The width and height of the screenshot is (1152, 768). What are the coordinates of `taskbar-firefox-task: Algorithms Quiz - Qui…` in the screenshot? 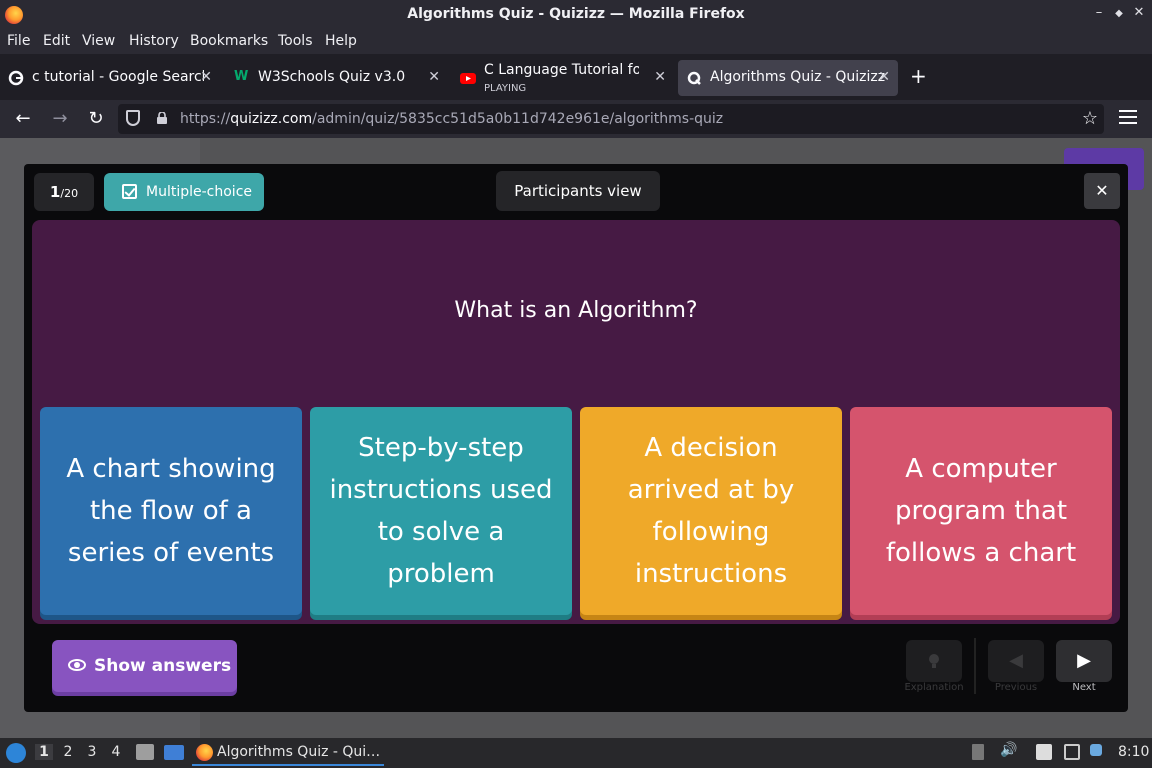 It's located at (288, 753).